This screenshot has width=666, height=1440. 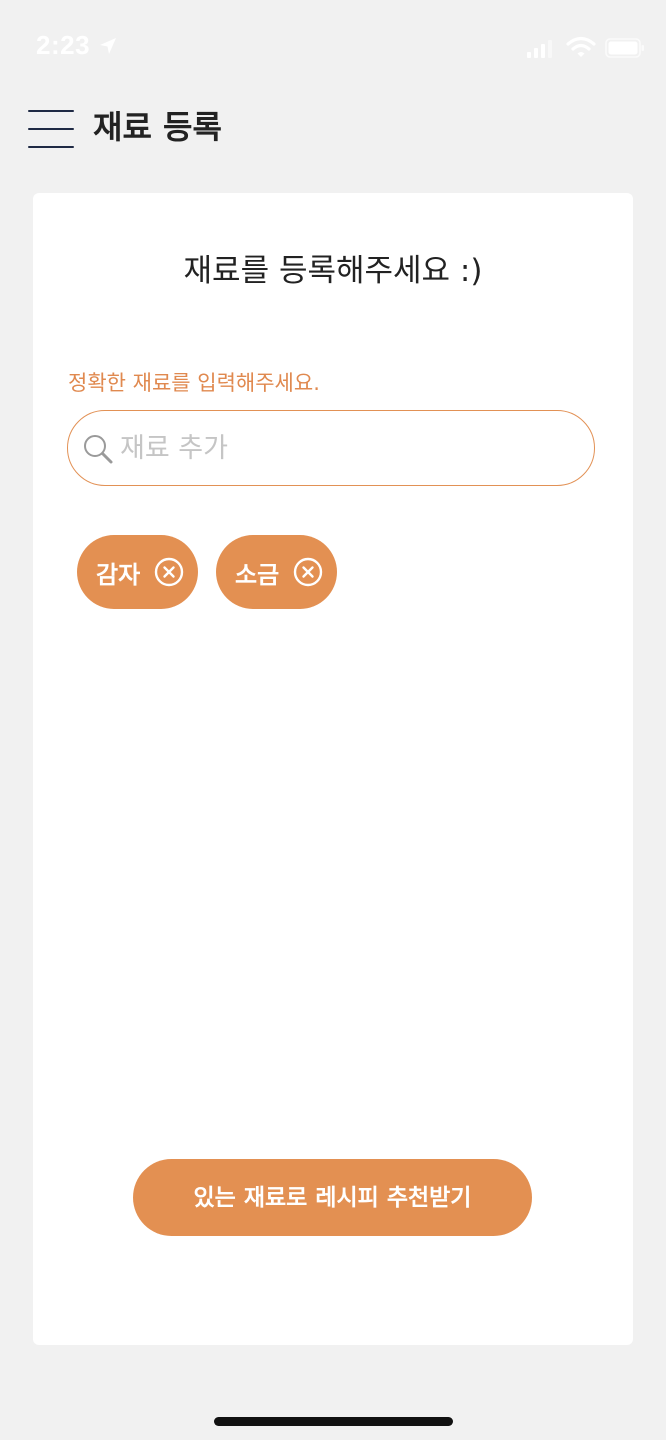 What do you see at coordinates (333, 131) in the screenshot?
I see `app-header: 재료 등록` at bounding box center [333, 131].